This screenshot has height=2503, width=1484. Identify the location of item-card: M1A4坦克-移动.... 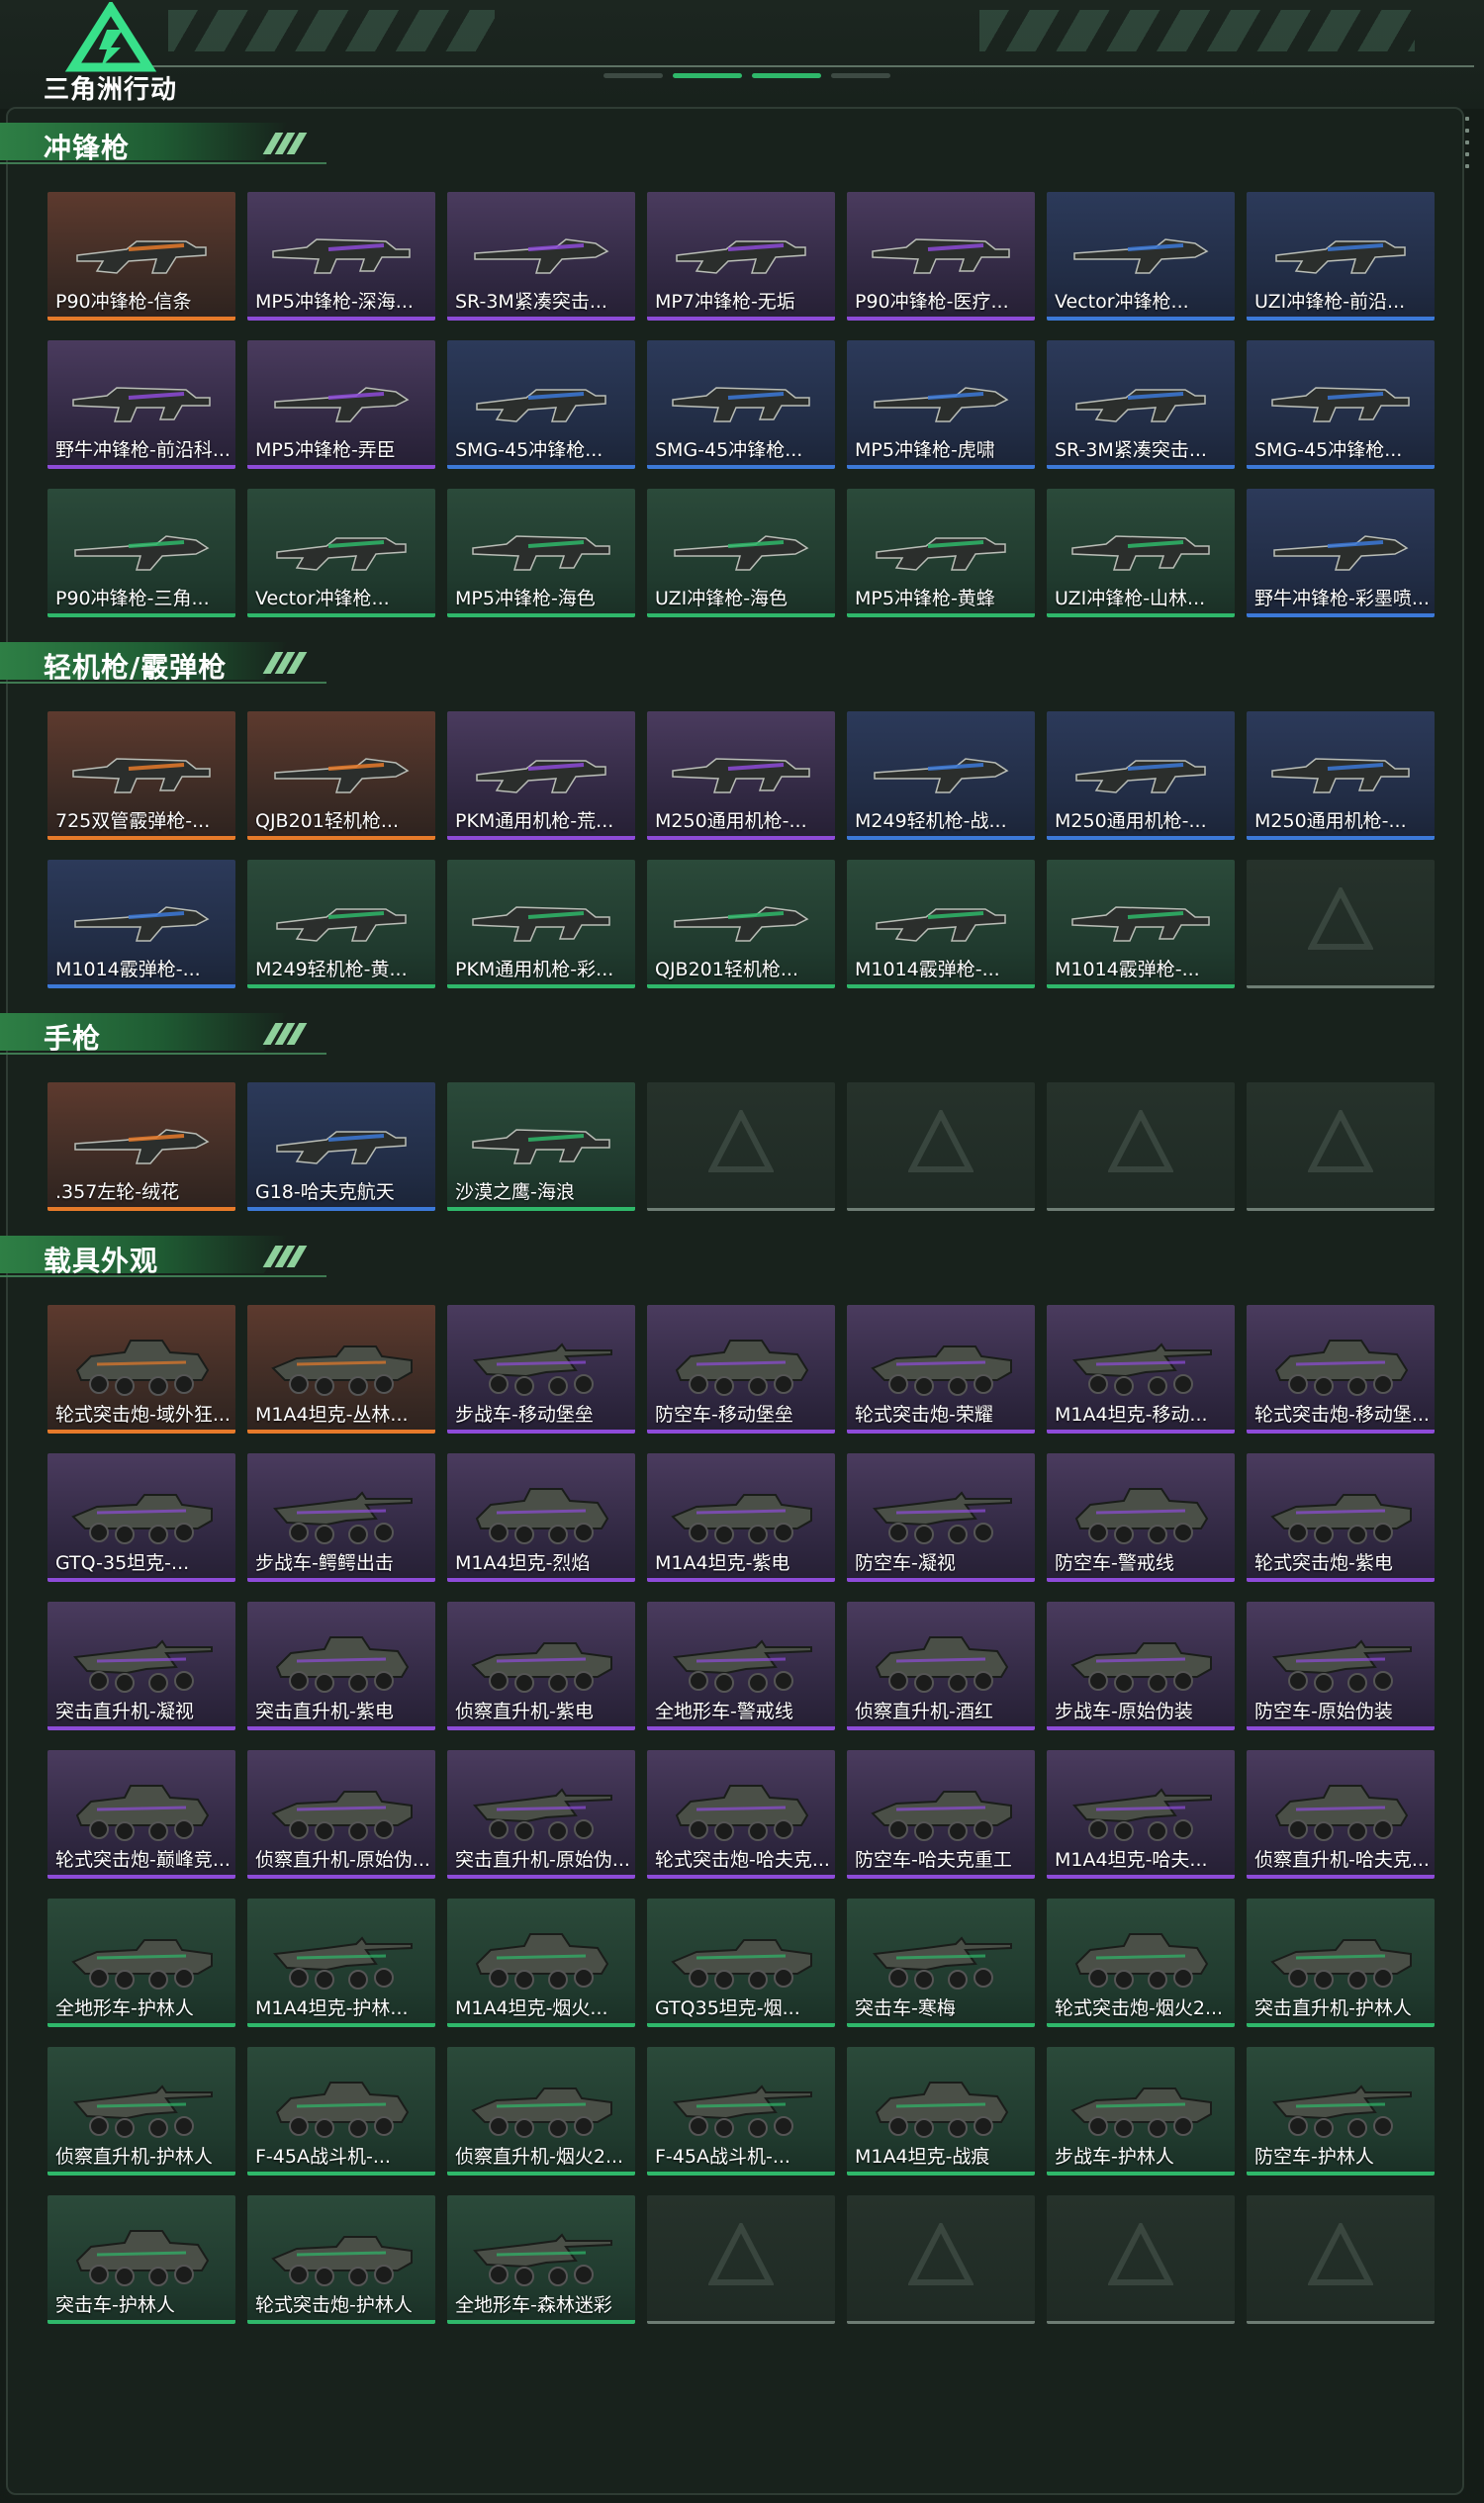
(1141, 1369).